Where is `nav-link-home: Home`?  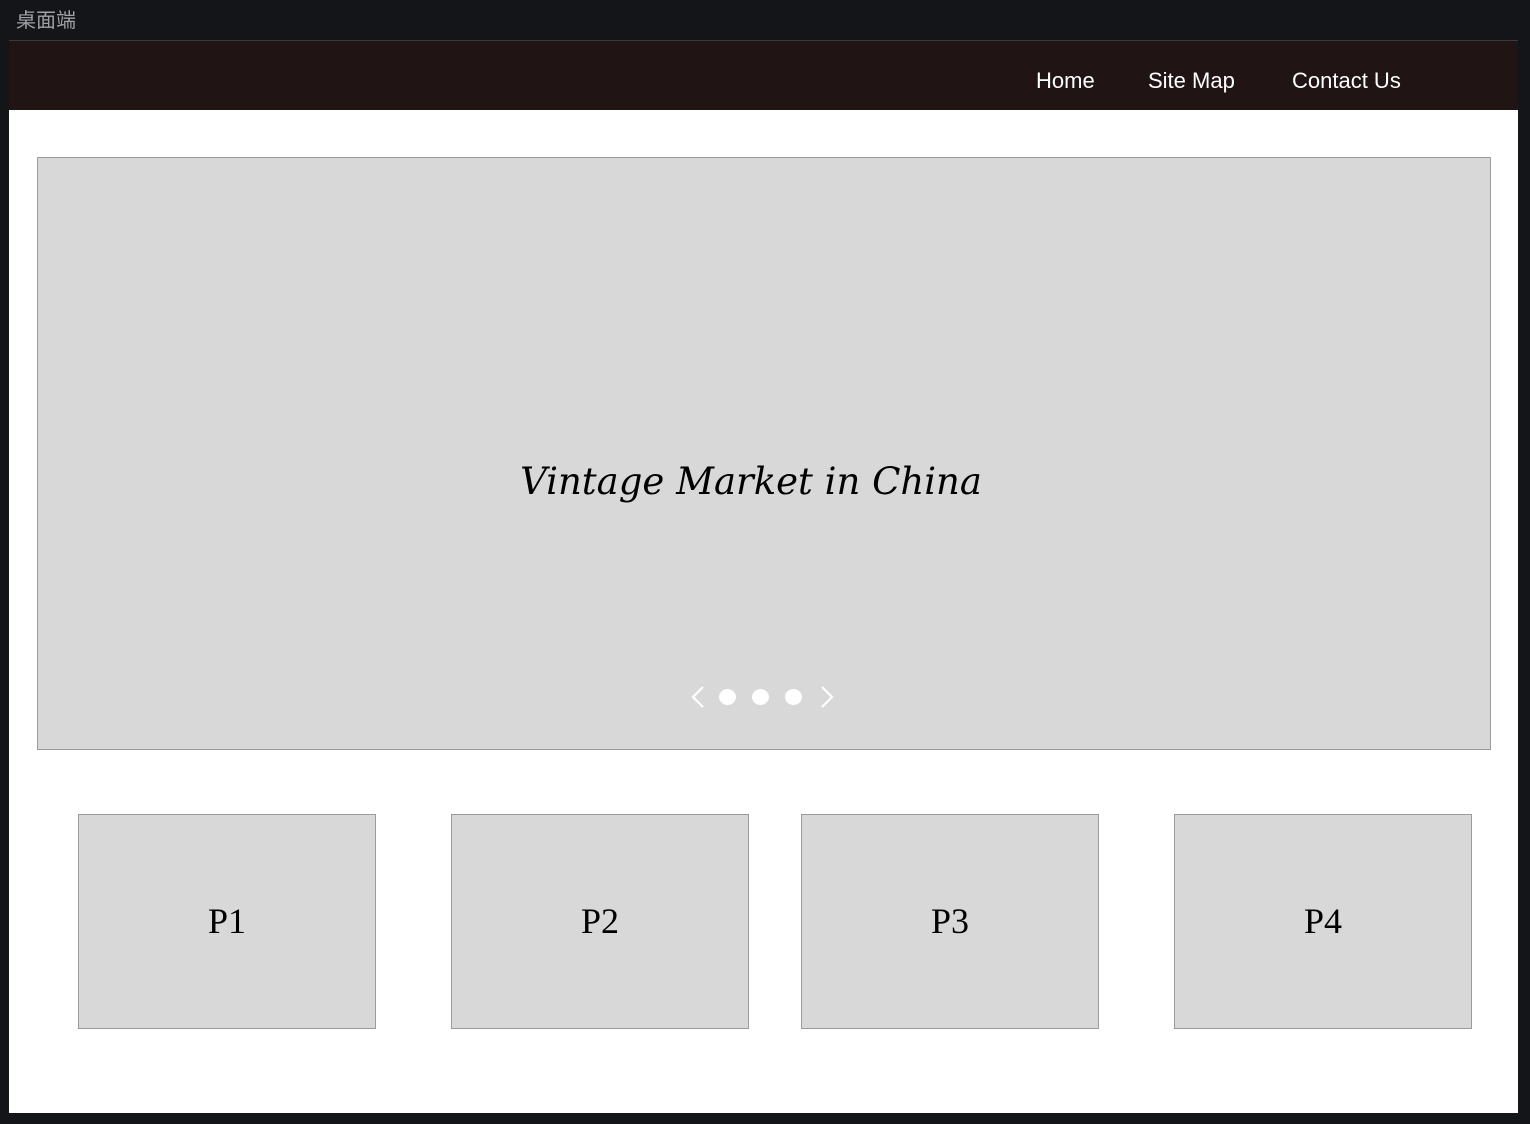
nav-link-home: Home is located at coordinates (1065, 81).